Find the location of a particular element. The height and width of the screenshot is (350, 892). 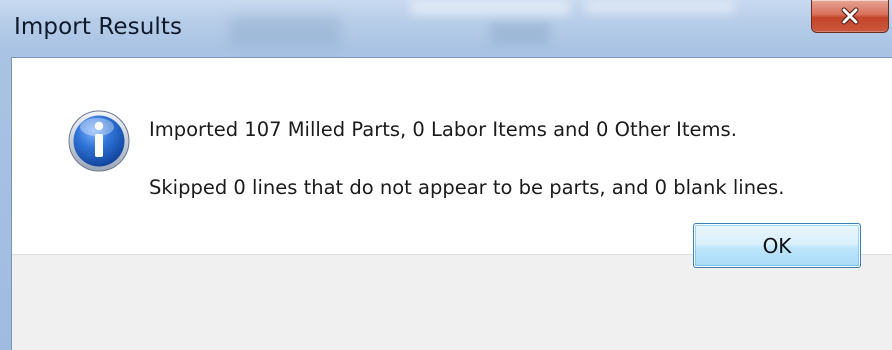

information-icon is located at coordinates (99, 141).